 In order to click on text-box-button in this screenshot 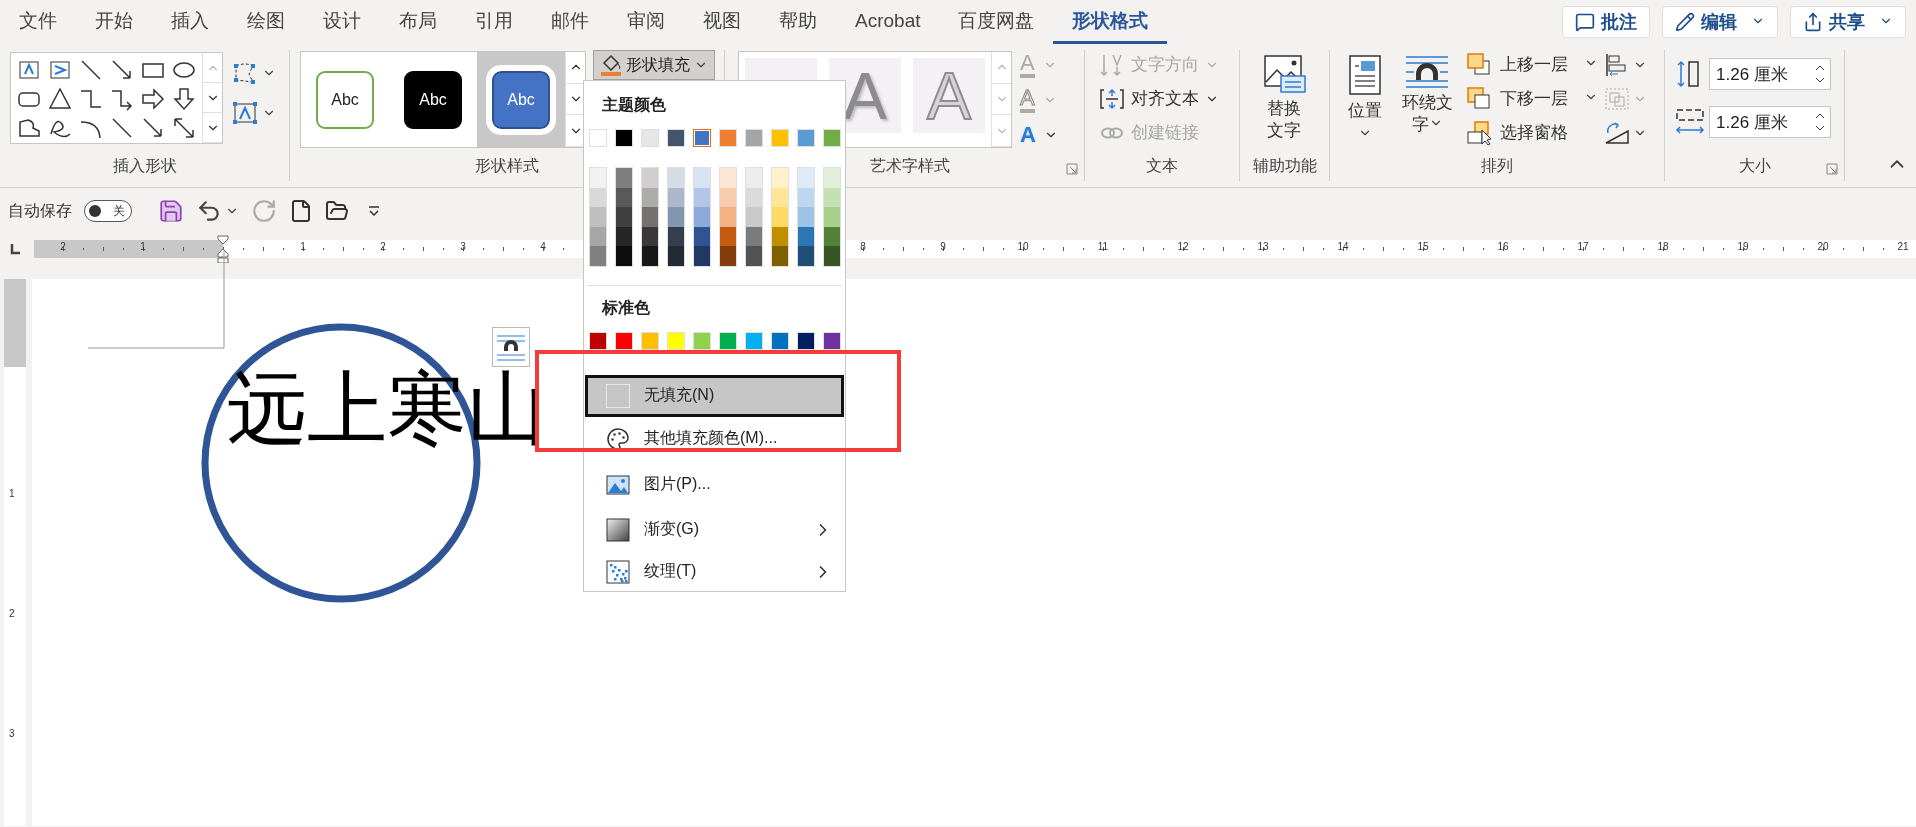, I will do `click(253, 113)`.